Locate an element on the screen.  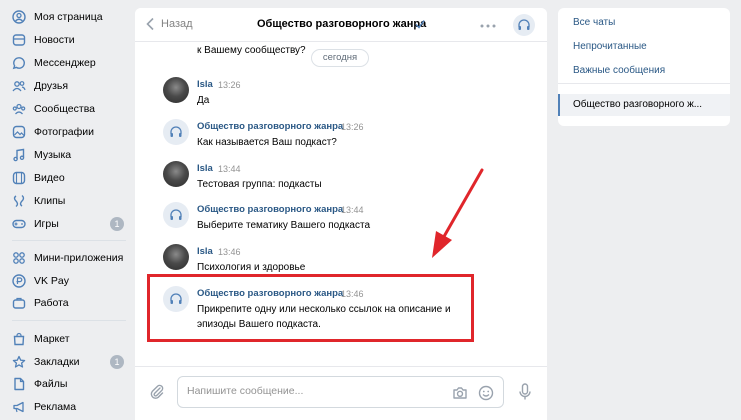
nav-item-news: Новости is located at coordinates (65, 40).